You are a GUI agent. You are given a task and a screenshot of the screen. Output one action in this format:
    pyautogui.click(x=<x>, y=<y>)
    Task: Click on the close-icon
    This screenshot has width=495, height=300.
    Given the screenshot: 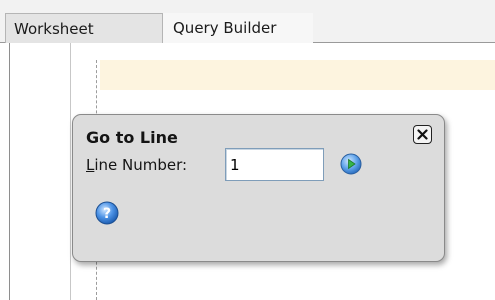 What is the action you would take?
    pyautogui.click(x=422, y=134)
    